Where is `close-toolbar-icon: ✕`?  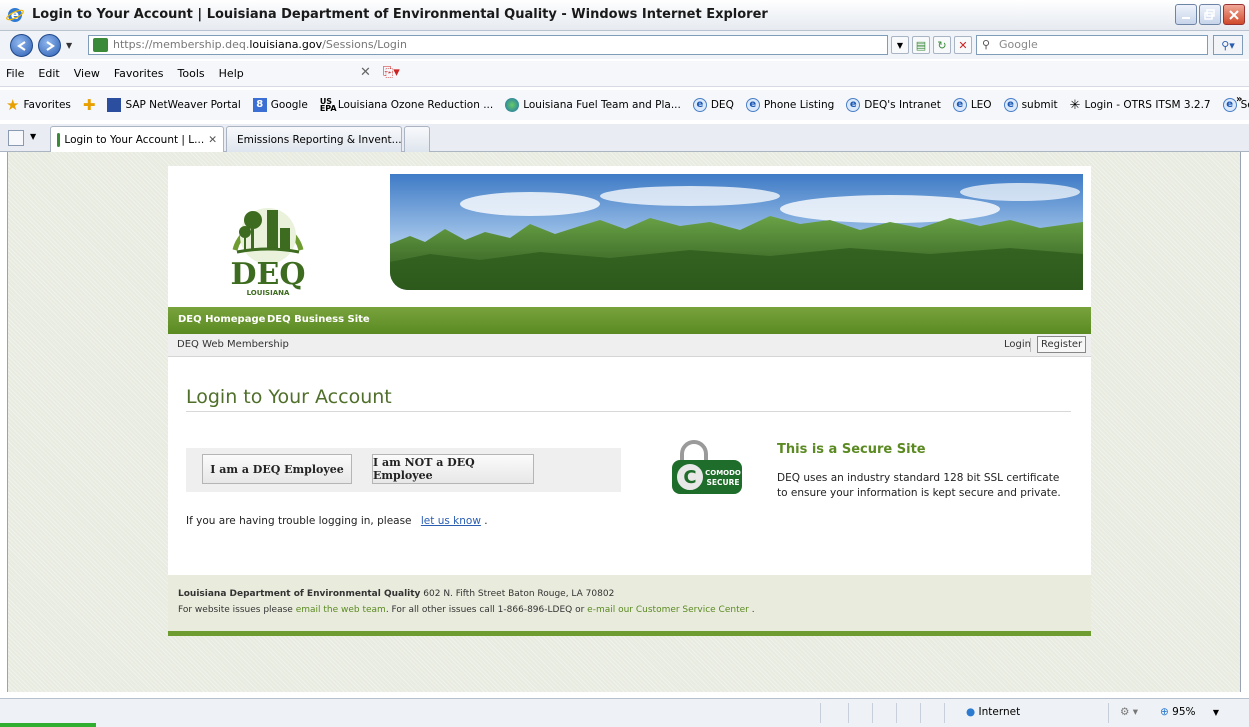 close-toolbar-icon: ✕ is located at coordinates (365, 72).